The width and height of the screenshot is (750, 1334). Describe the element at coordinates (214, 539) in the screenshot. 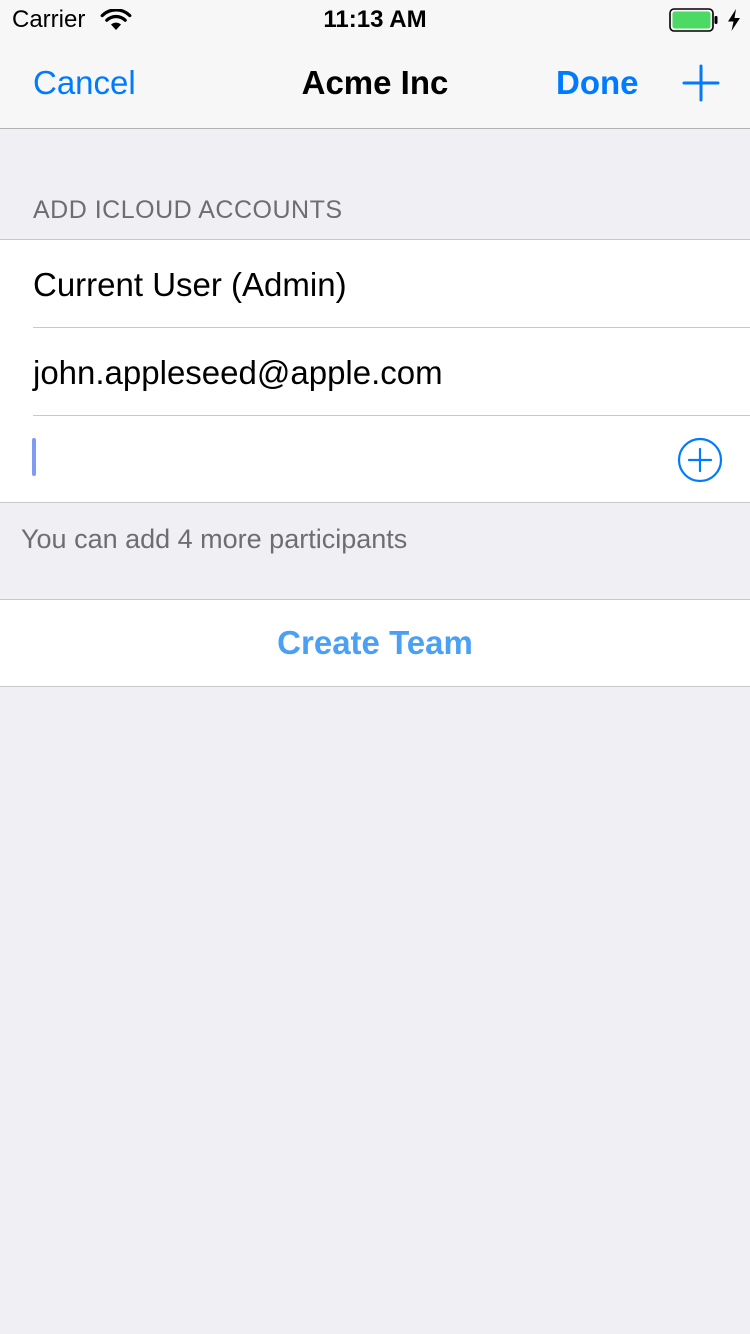

I see `participants-remaining-note: You can add 4 more participants` at that location.